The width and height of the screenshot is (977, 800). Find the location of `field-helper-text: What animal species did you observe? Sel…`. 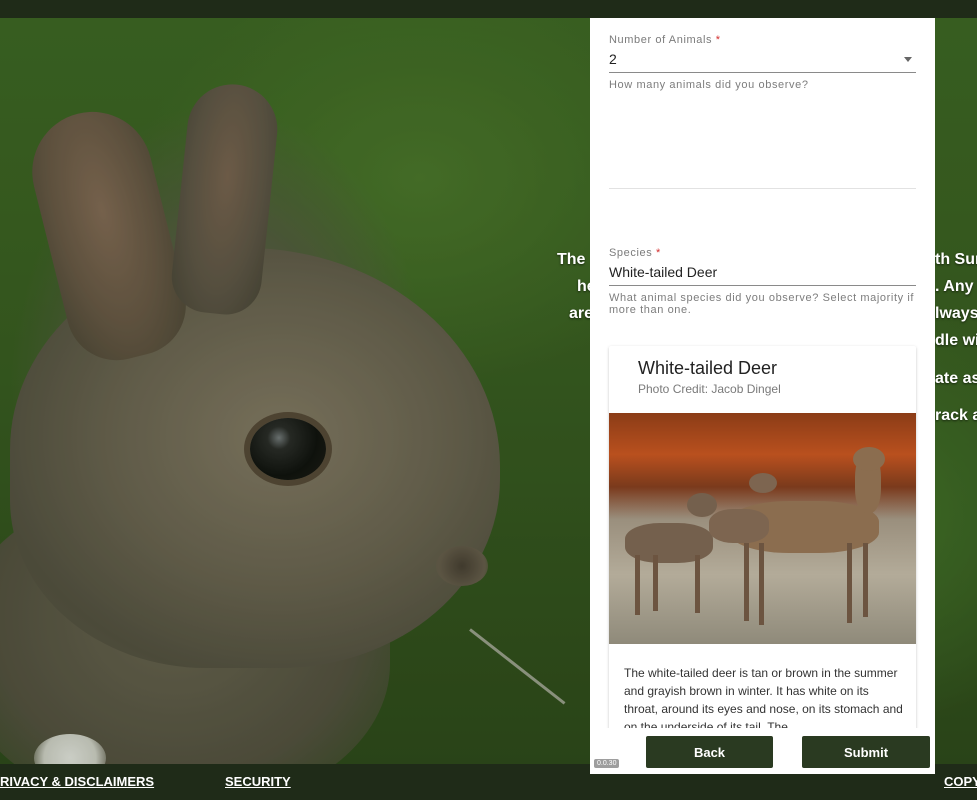

field-helper-text: What animal species did you observe? Sel… is located at coordinates (762, 304).